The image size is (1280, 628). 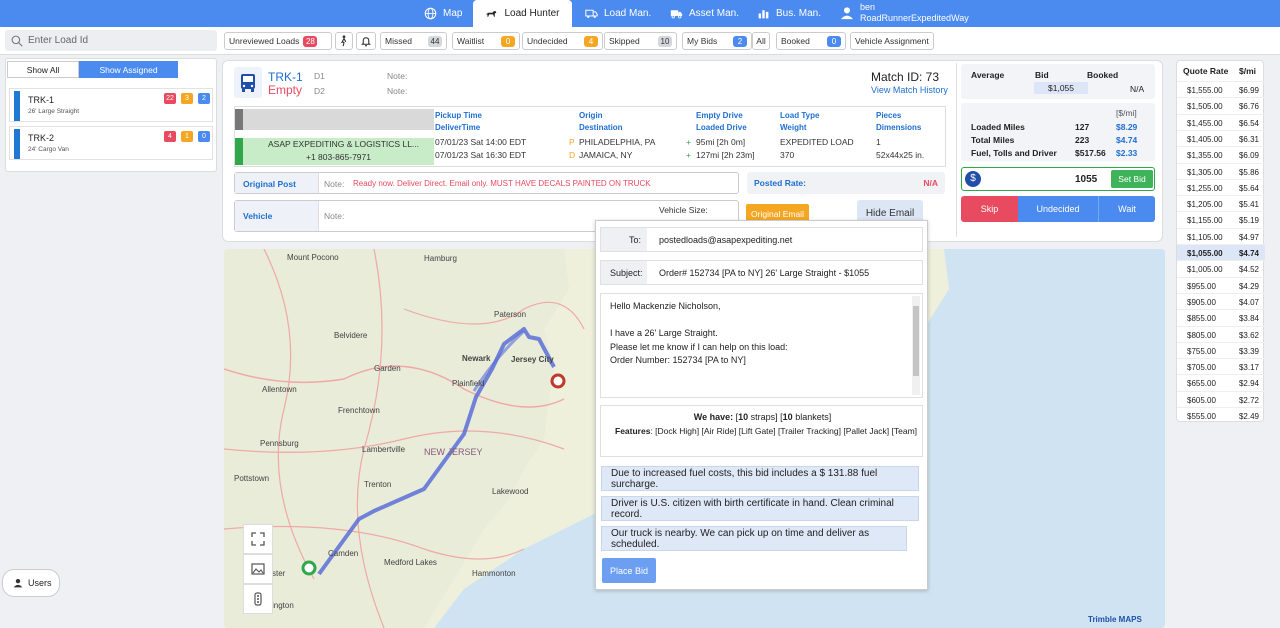 What do you see at coordinates (1221, 366) in the screenshot?
I see `quote-row: $705.00 $3.17` at bounding box center [1221, 366].